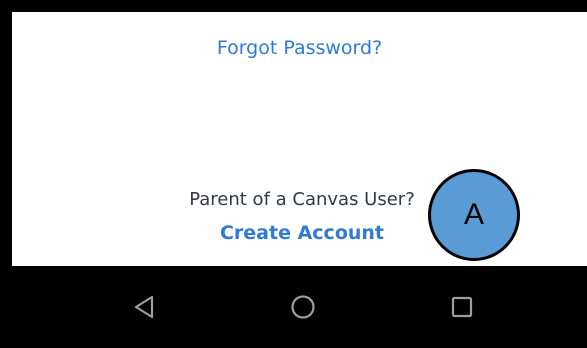  I want to click on back-button, so click(144, 307).